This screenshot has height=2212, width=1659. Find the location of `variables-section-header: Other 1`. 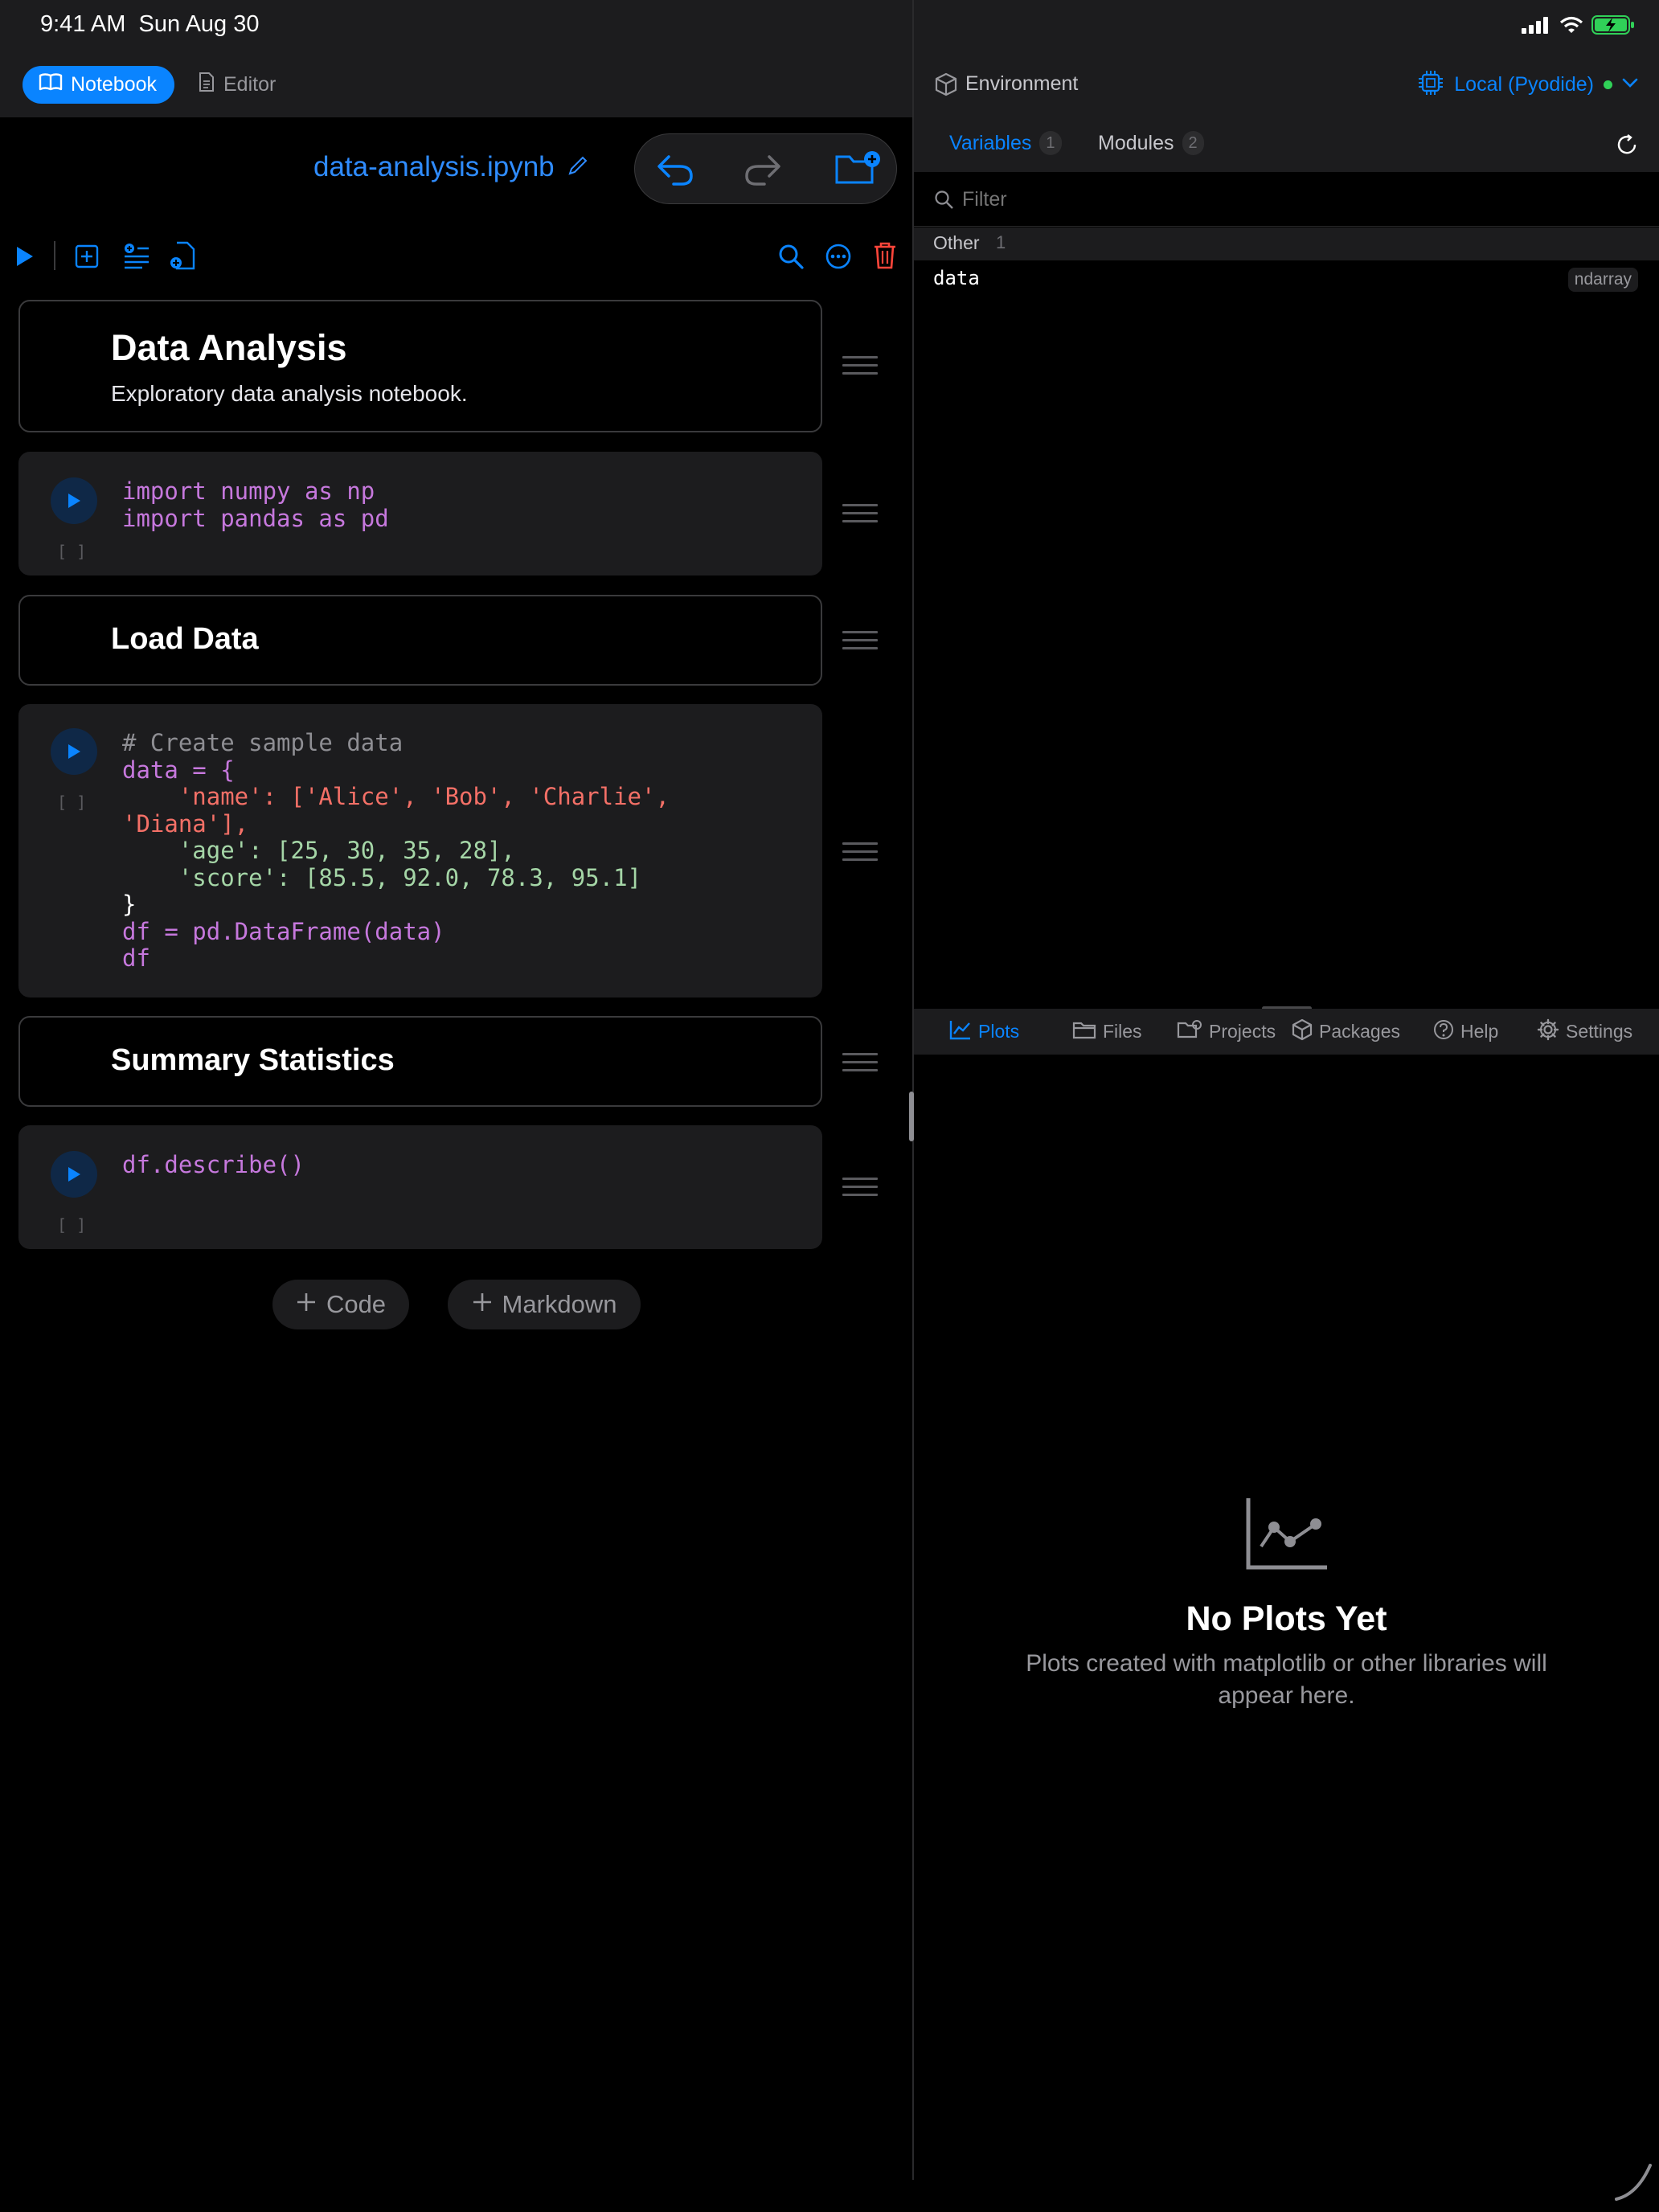

variables-section-header: Other 1 is located at coordinates (1286, 243).